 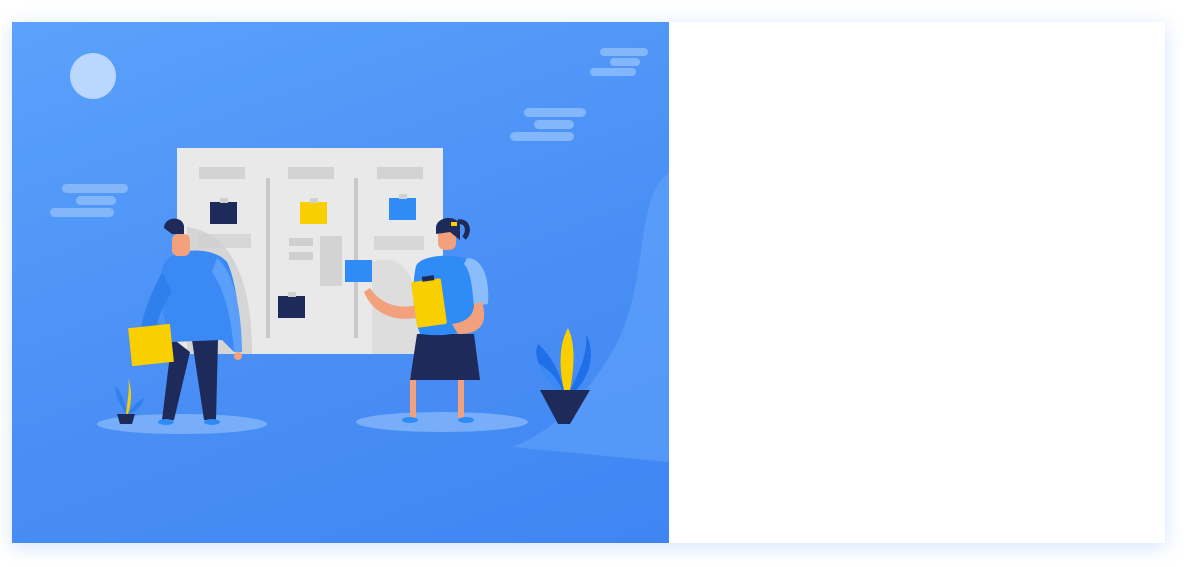 I want to click on ground-shadow-right, so click(x=442, y=422).